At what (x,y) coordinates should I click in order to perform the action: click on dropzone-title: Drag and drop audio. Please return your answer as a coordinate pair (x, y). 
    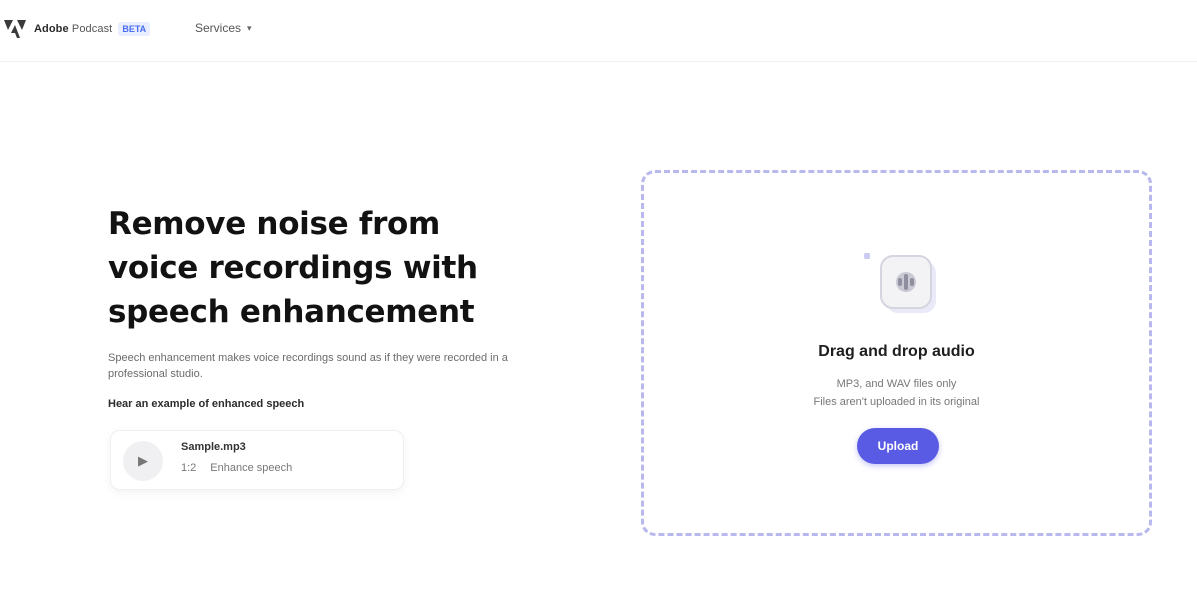
    Looking at the image, I should click on (896, 351).